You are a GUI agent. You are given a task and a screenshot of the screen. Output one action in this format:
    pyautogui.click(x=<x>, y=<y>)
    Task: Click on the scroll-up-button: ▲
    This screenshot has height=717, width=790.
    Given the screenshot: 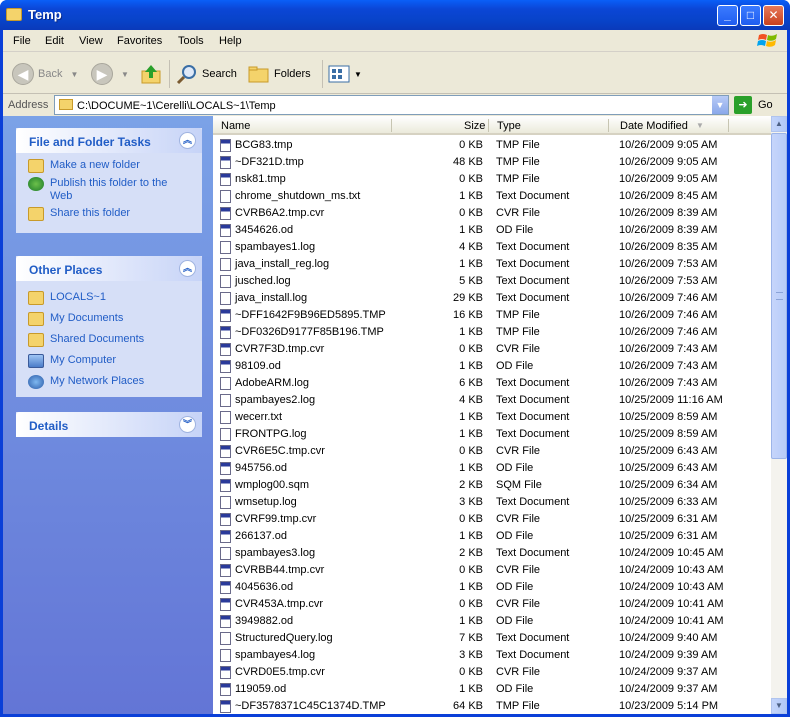 What is the action you would take?
    pyautogui.click(x=779, y=124)
    